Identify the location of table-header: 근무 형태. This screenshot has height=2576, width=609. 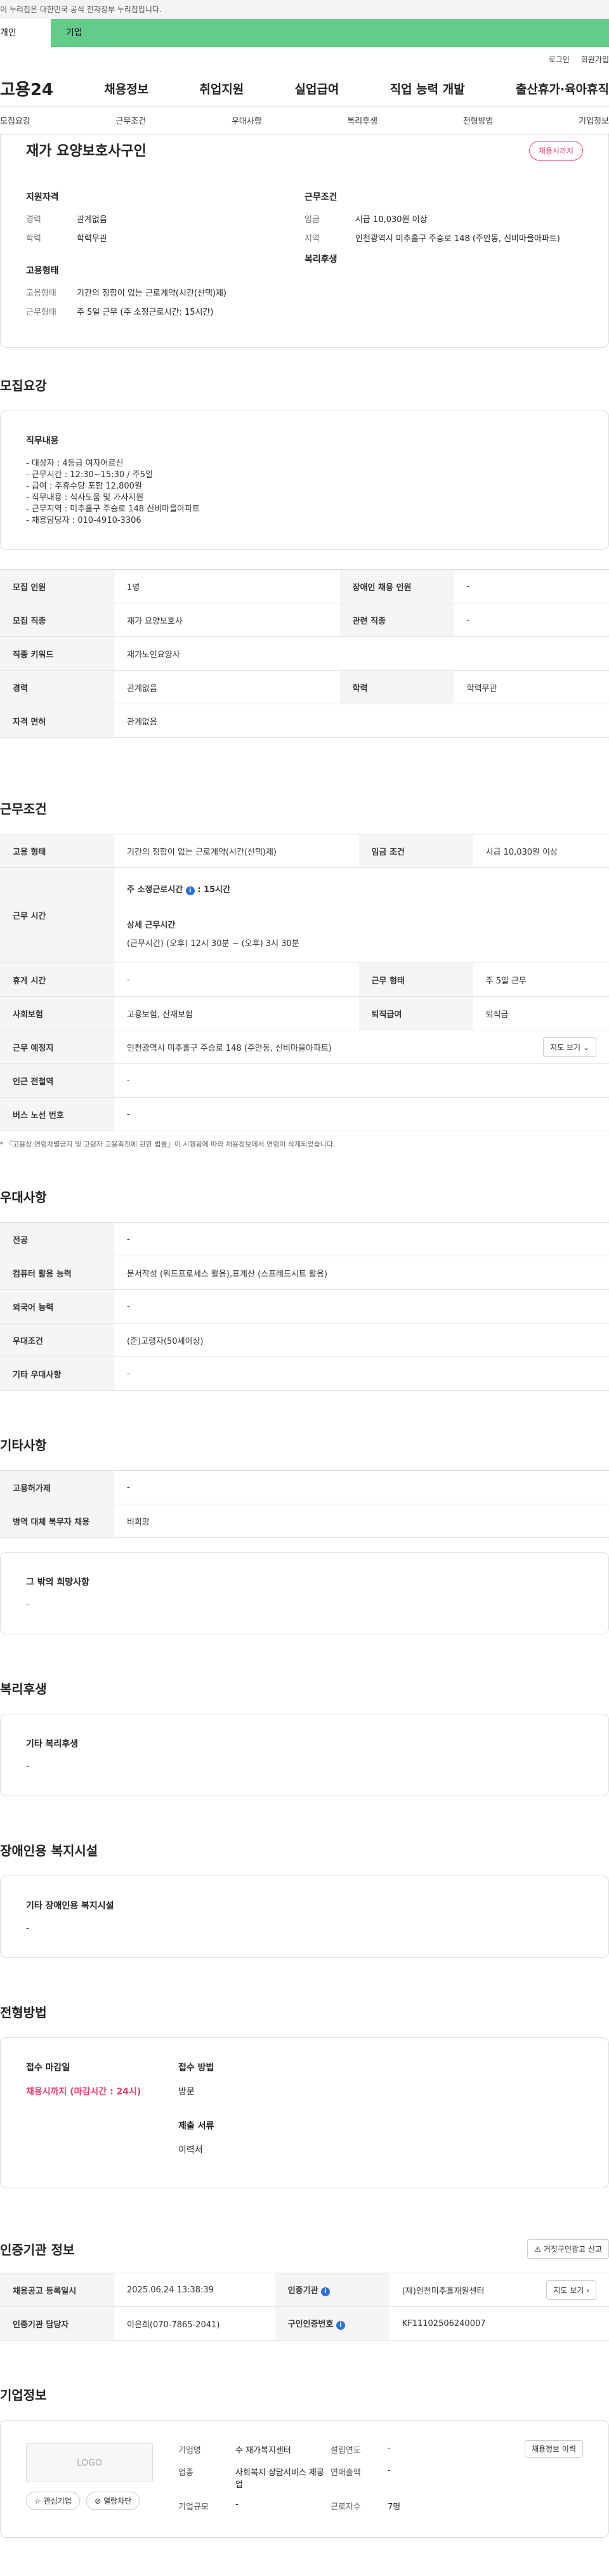
(415, 980).